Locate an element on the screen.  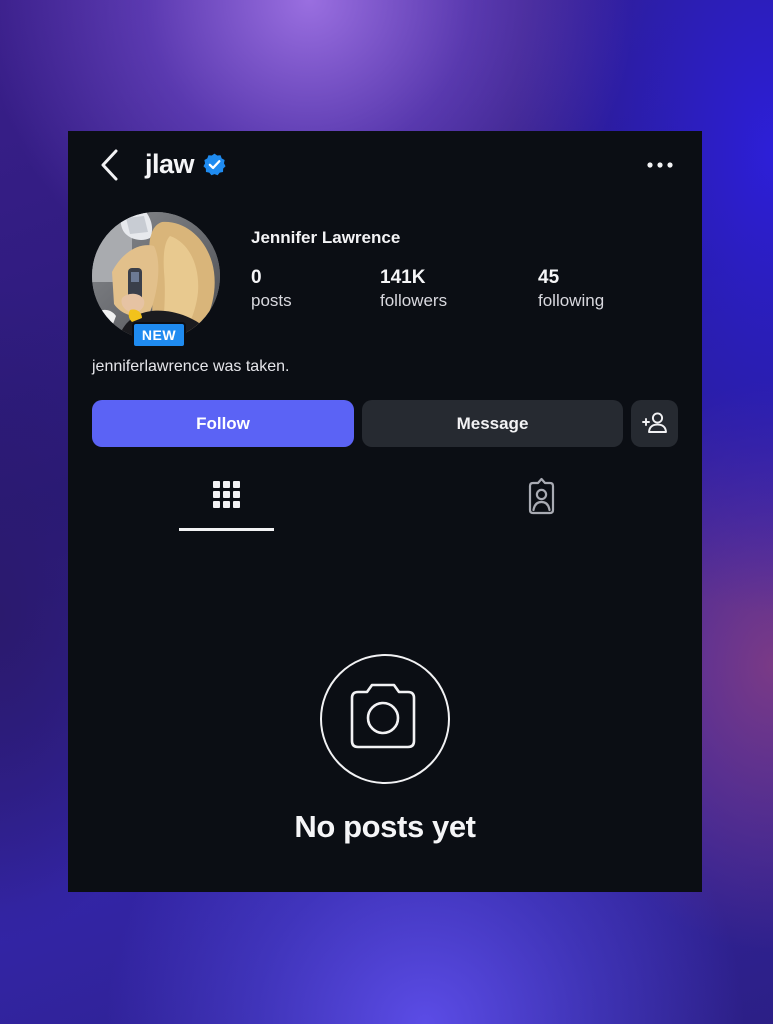
verified-badge-icon is located at coordinates (214, 164).